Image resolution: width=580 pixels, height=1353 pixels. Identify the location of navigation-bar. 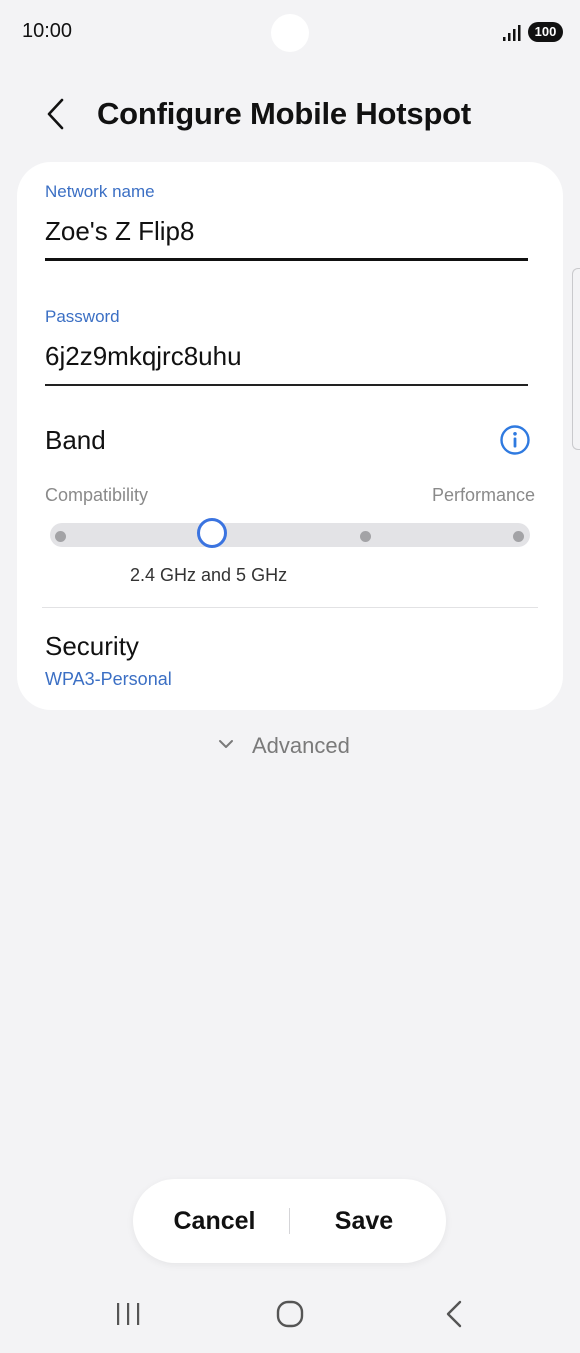
(290, 1315).